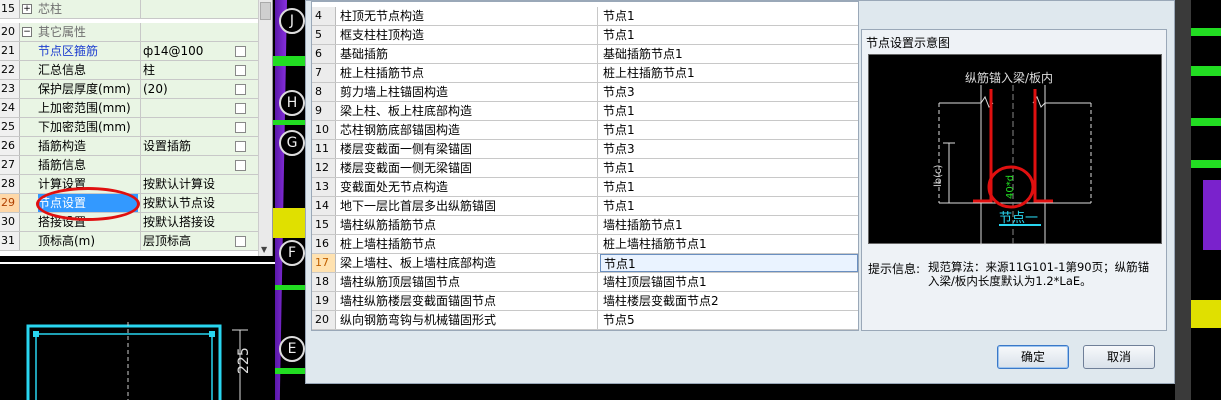  What do you see at coordinates (585, 92) in the screenshot?
I see `table-row: 8 剪力墙上柱锚固构造 节点3` at bounding box center [585, 92].